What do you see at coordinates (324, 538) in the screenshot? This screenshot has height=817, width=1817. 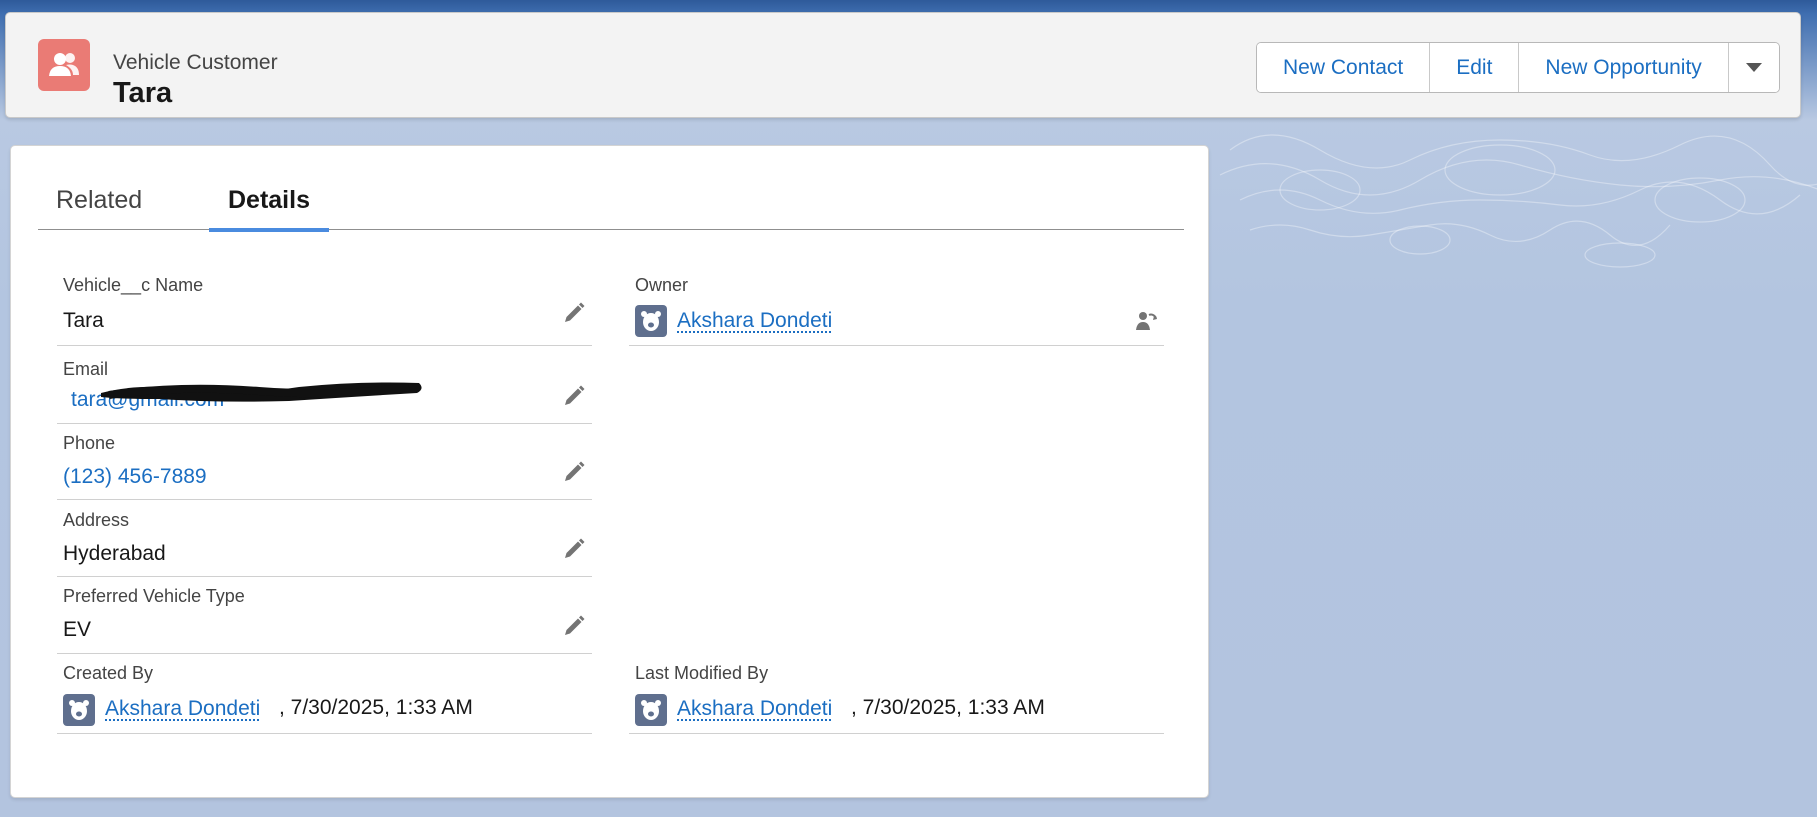 I see `field-address: Address Hyderabad` at bounding box center [324, 538].